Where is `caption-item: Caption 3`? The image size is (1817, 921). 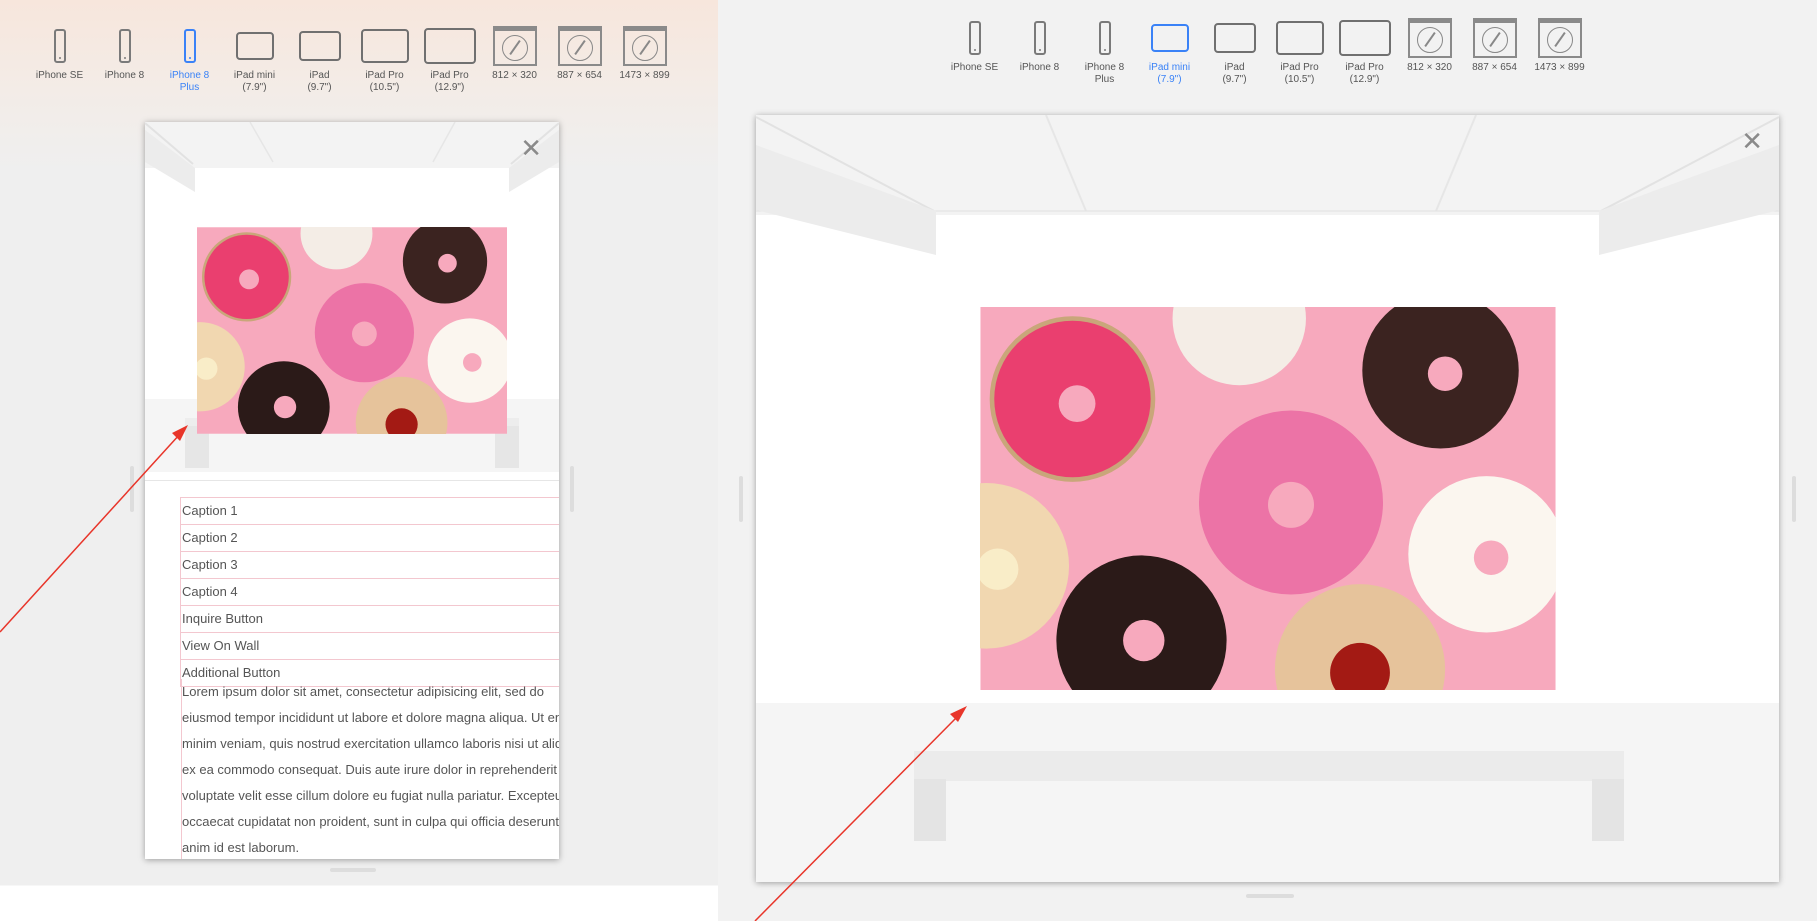
caption-item: Caption 3 is located at coordinates (370, 565).